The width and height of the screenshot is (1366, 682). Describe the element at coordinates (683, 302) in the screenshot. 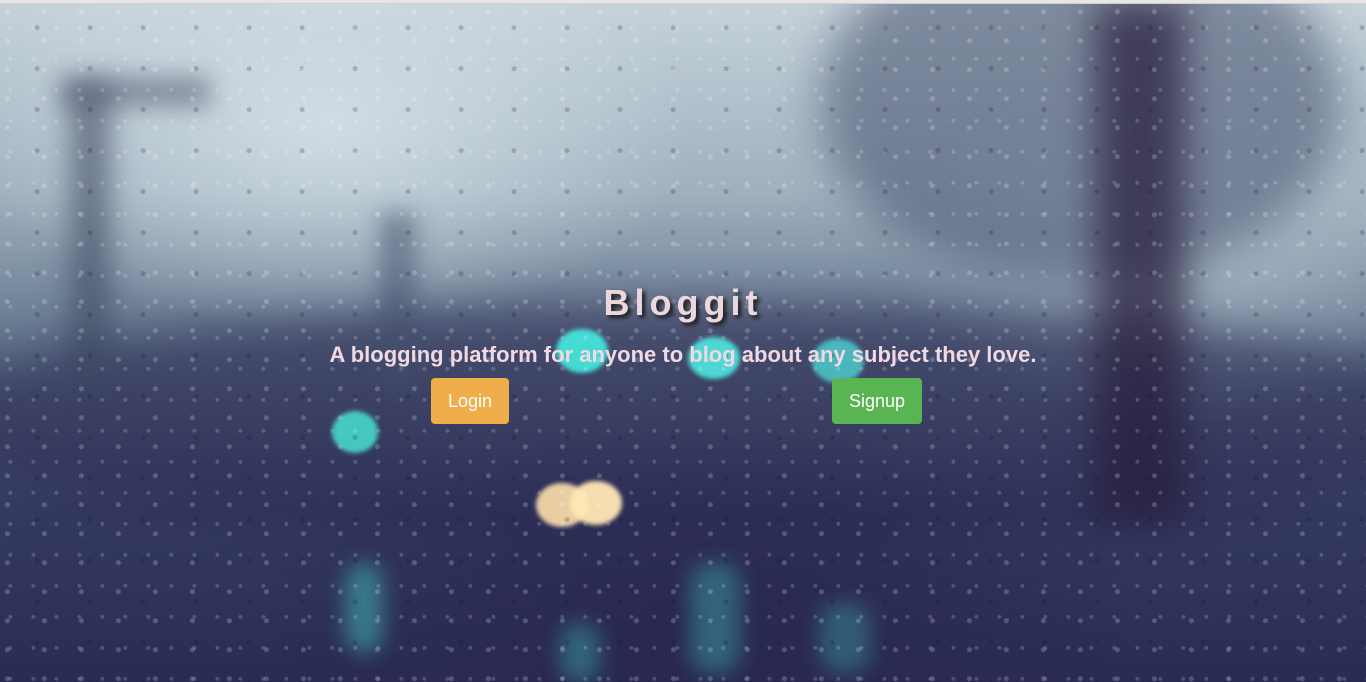

I see `site-title: Bloggit` at that location.